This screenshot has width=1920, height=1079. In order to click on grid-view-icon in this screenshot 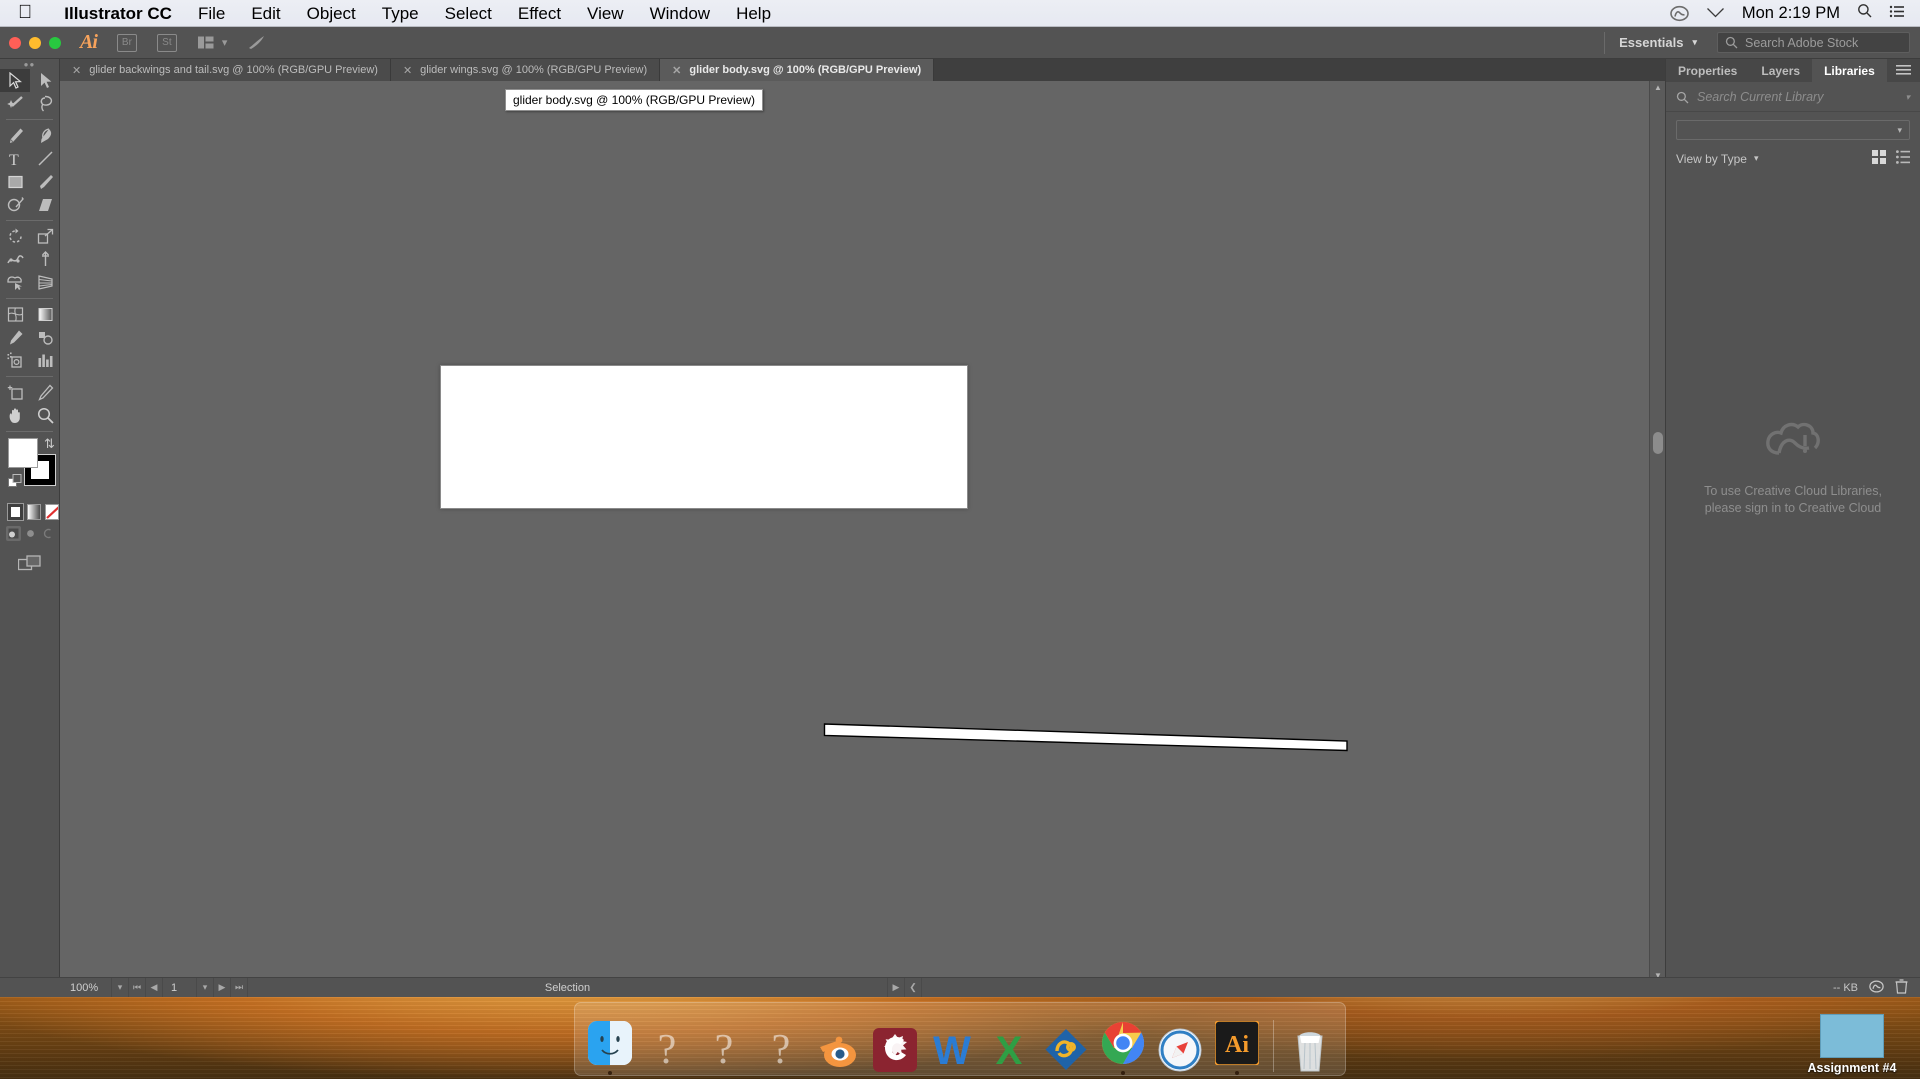, I will do `click(1879, 158)`.